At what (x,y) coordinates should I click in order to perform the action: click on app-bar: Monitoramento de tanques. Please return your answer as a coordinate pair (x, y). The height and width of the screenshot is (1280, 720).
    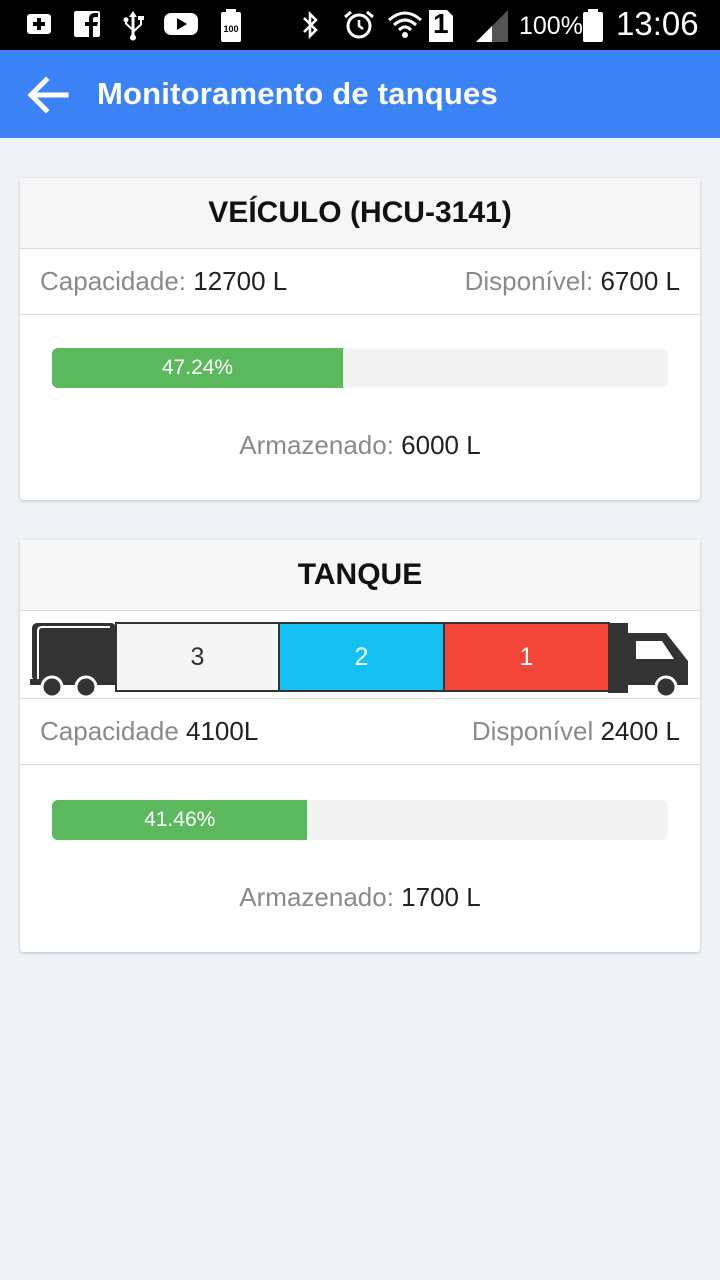
    Looking at the image, I should click on (360, 94).